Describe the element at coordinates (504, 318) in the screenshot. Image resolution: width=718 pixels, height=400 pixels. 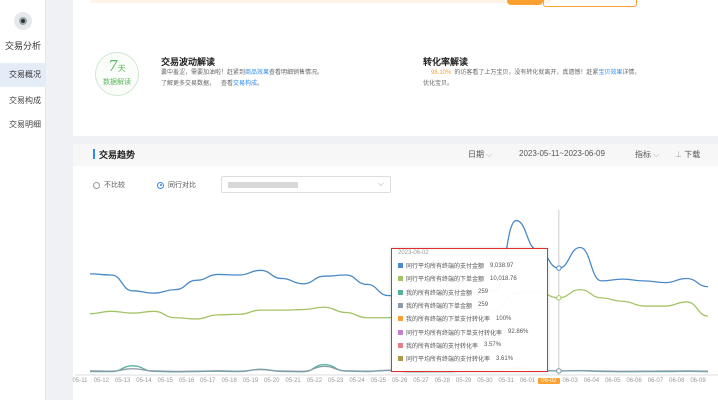
I see `tooltip-value: 100%` at that location.